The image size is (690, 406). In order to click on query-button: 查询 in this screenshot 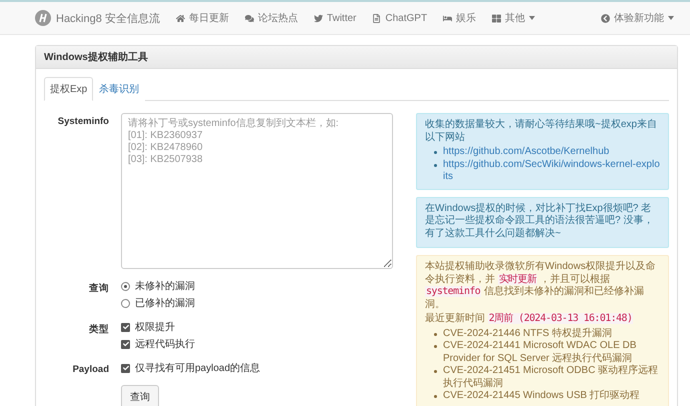, I will do `click(140, 395)`.